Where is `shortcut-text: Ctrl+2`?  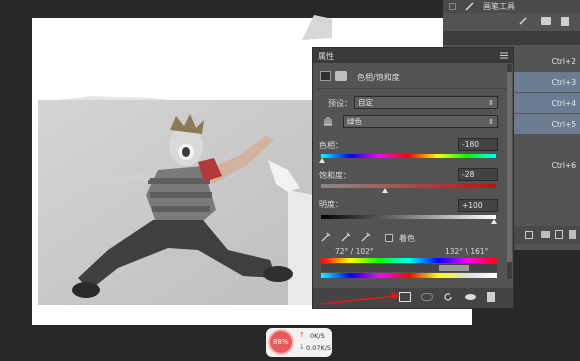 shortcut-text: Ctrl+2 is located at coordinates (563, 61).